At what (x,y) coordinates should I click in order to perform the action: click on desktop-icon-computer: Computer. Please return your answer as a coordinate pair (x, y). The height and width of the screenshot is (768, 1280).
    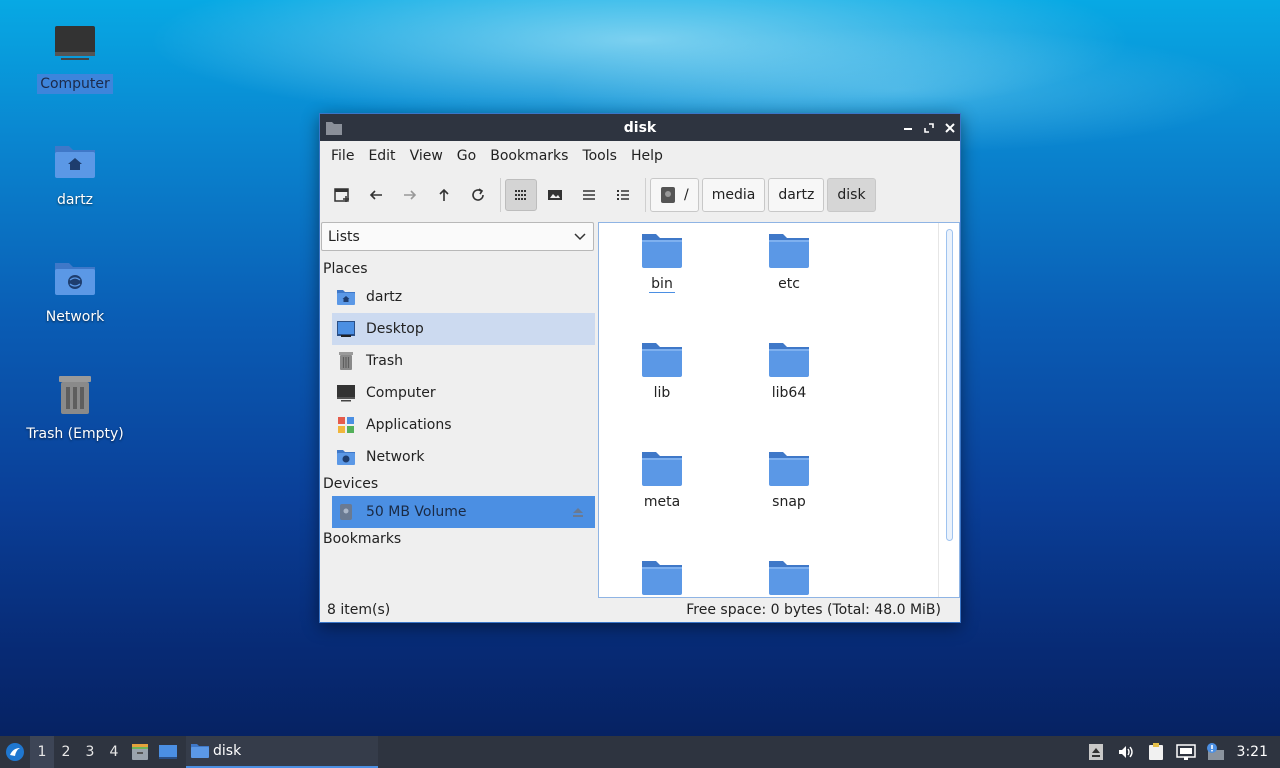
    Looking at the image, I should click on (75, 58).